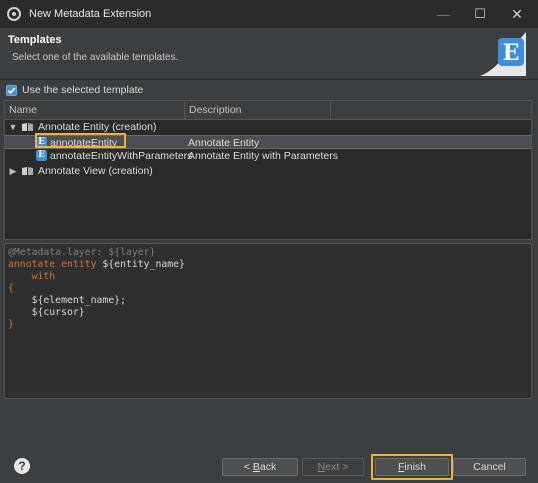 Image resolution: width=538 pixels, height=483 pixels. I want to click on column-header-description: Description, so click(258, 110).